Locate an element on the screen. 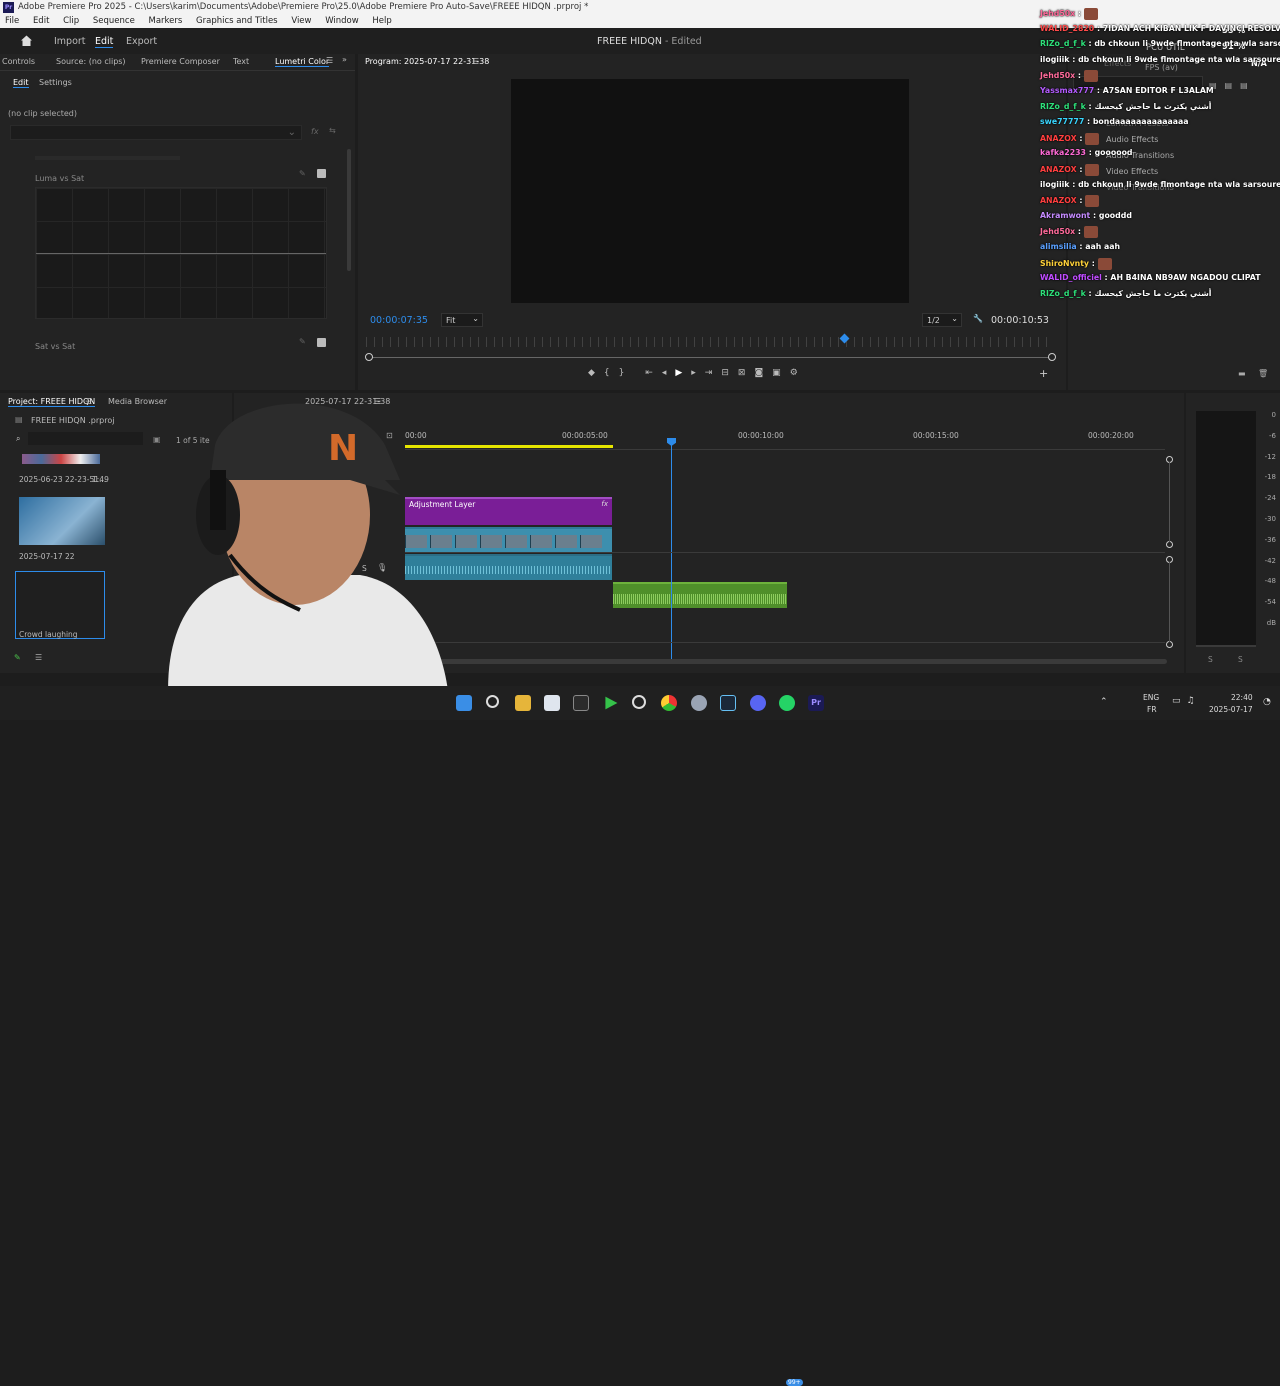 This screenshot has height=1386, width=1280. compare-icon: ▣ is located at coordinates (781, 373).